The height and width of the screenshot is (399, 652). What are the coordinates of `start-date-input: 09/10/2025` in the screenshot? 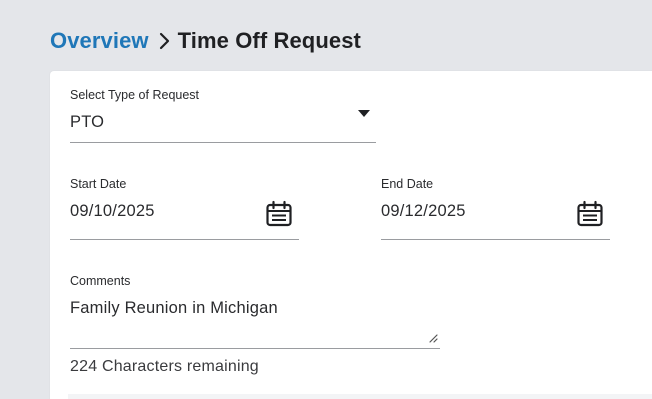 It's located at (112, 211).